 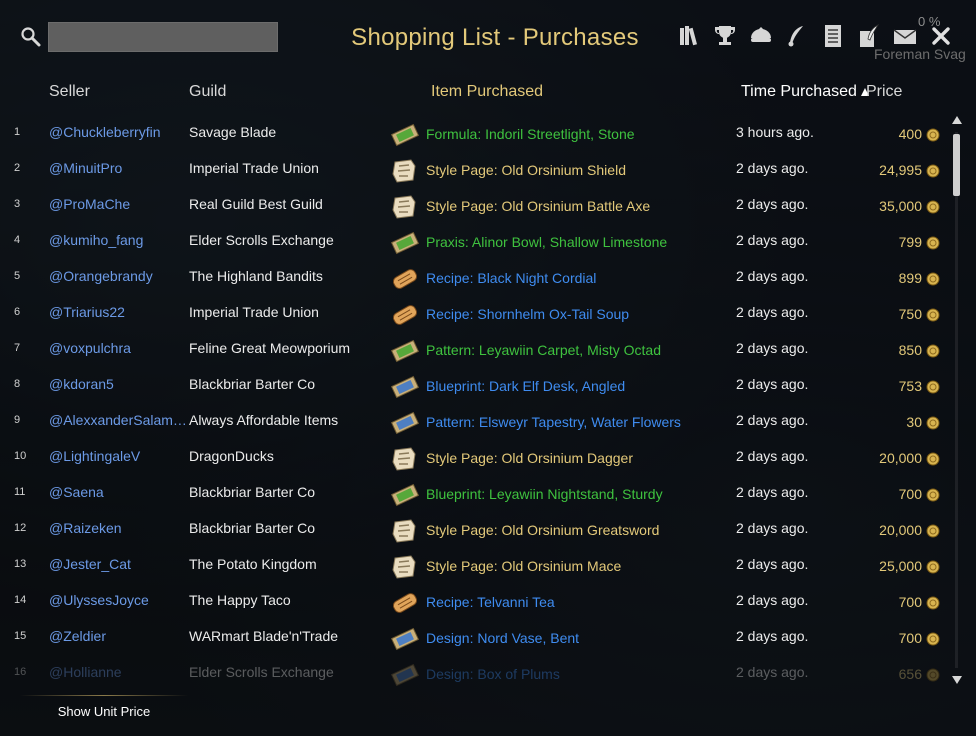 What do you see at coordinates (529, 458) in the screenshot?
I see `item-link: Style Page: Old Orsinium Dagger` at bounding box center [529, 458].